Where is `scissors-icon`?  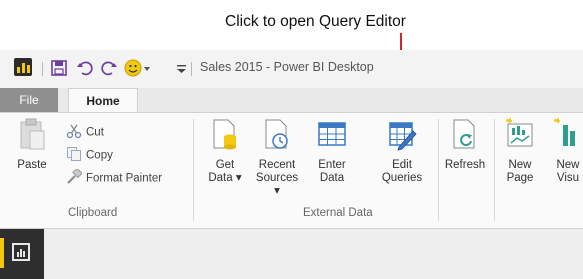
scissors-icon is located at coordinates (74, 132).